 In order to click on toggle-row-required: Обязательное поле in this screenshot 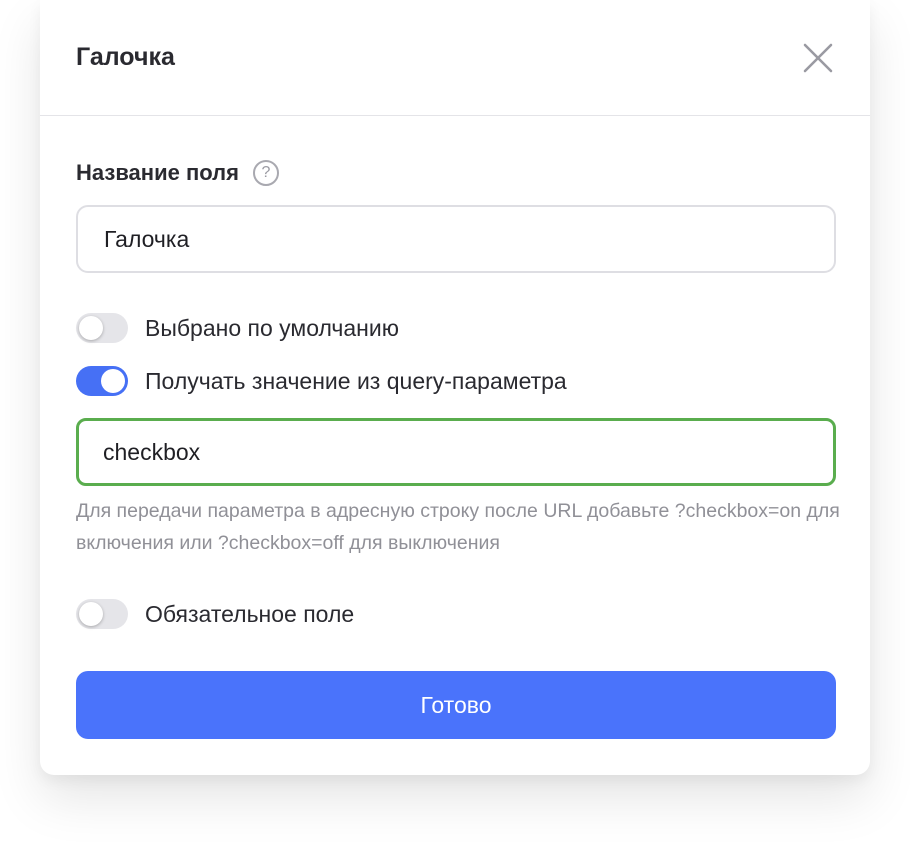, I will do `click(215, 614)`.